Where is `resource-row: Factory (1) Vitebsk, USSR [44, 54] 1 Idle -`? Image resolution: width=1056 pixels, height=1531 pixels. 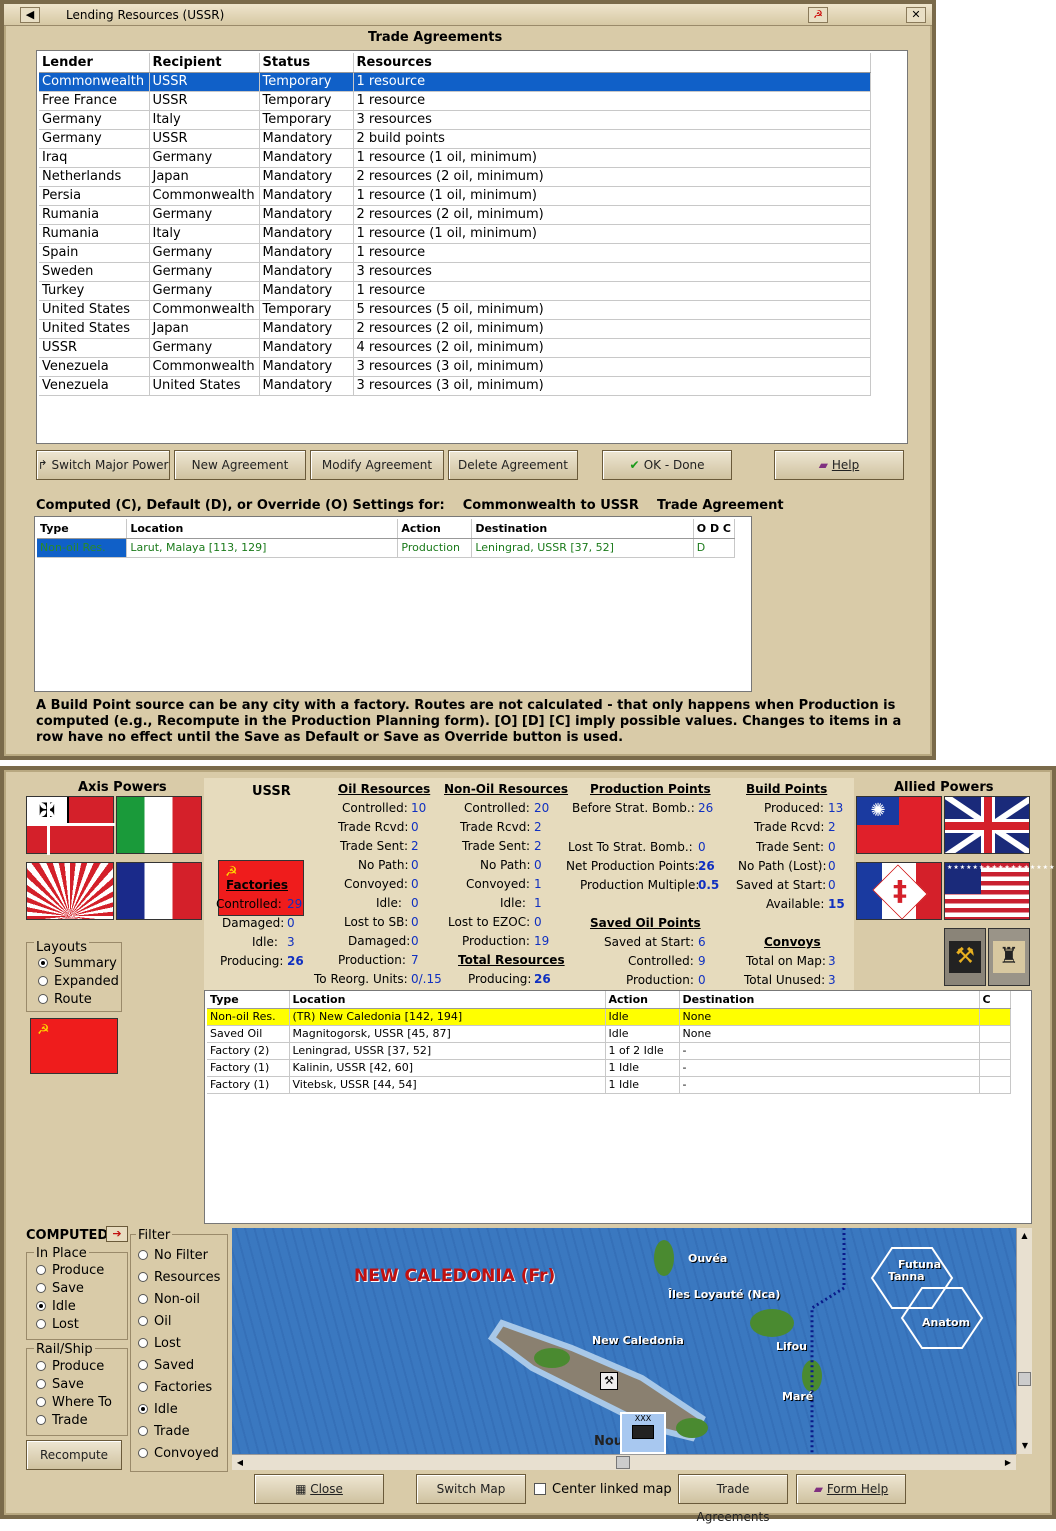 resource-row: Factory (1) Vitebsk, USSR [44, 54] 1 Idle - is located at coordinates (609, 1085).